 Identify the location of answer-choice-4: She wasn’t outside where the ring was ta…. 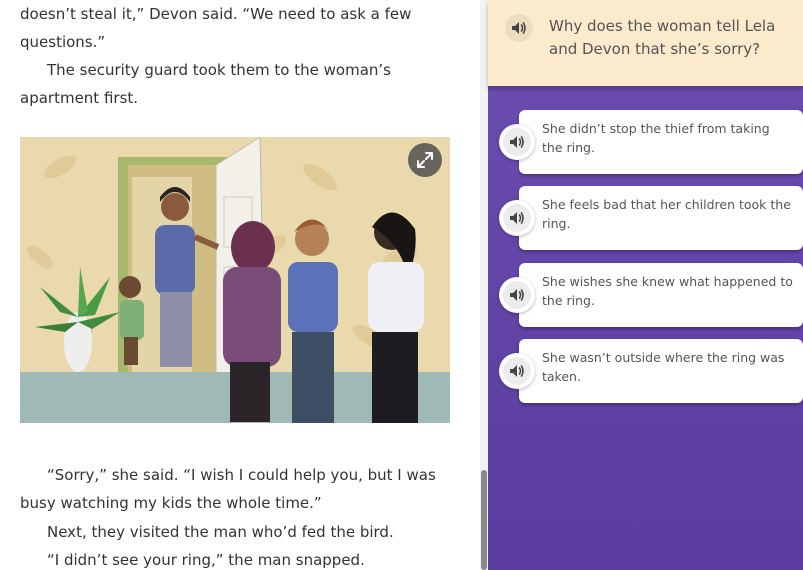
(661, 371).